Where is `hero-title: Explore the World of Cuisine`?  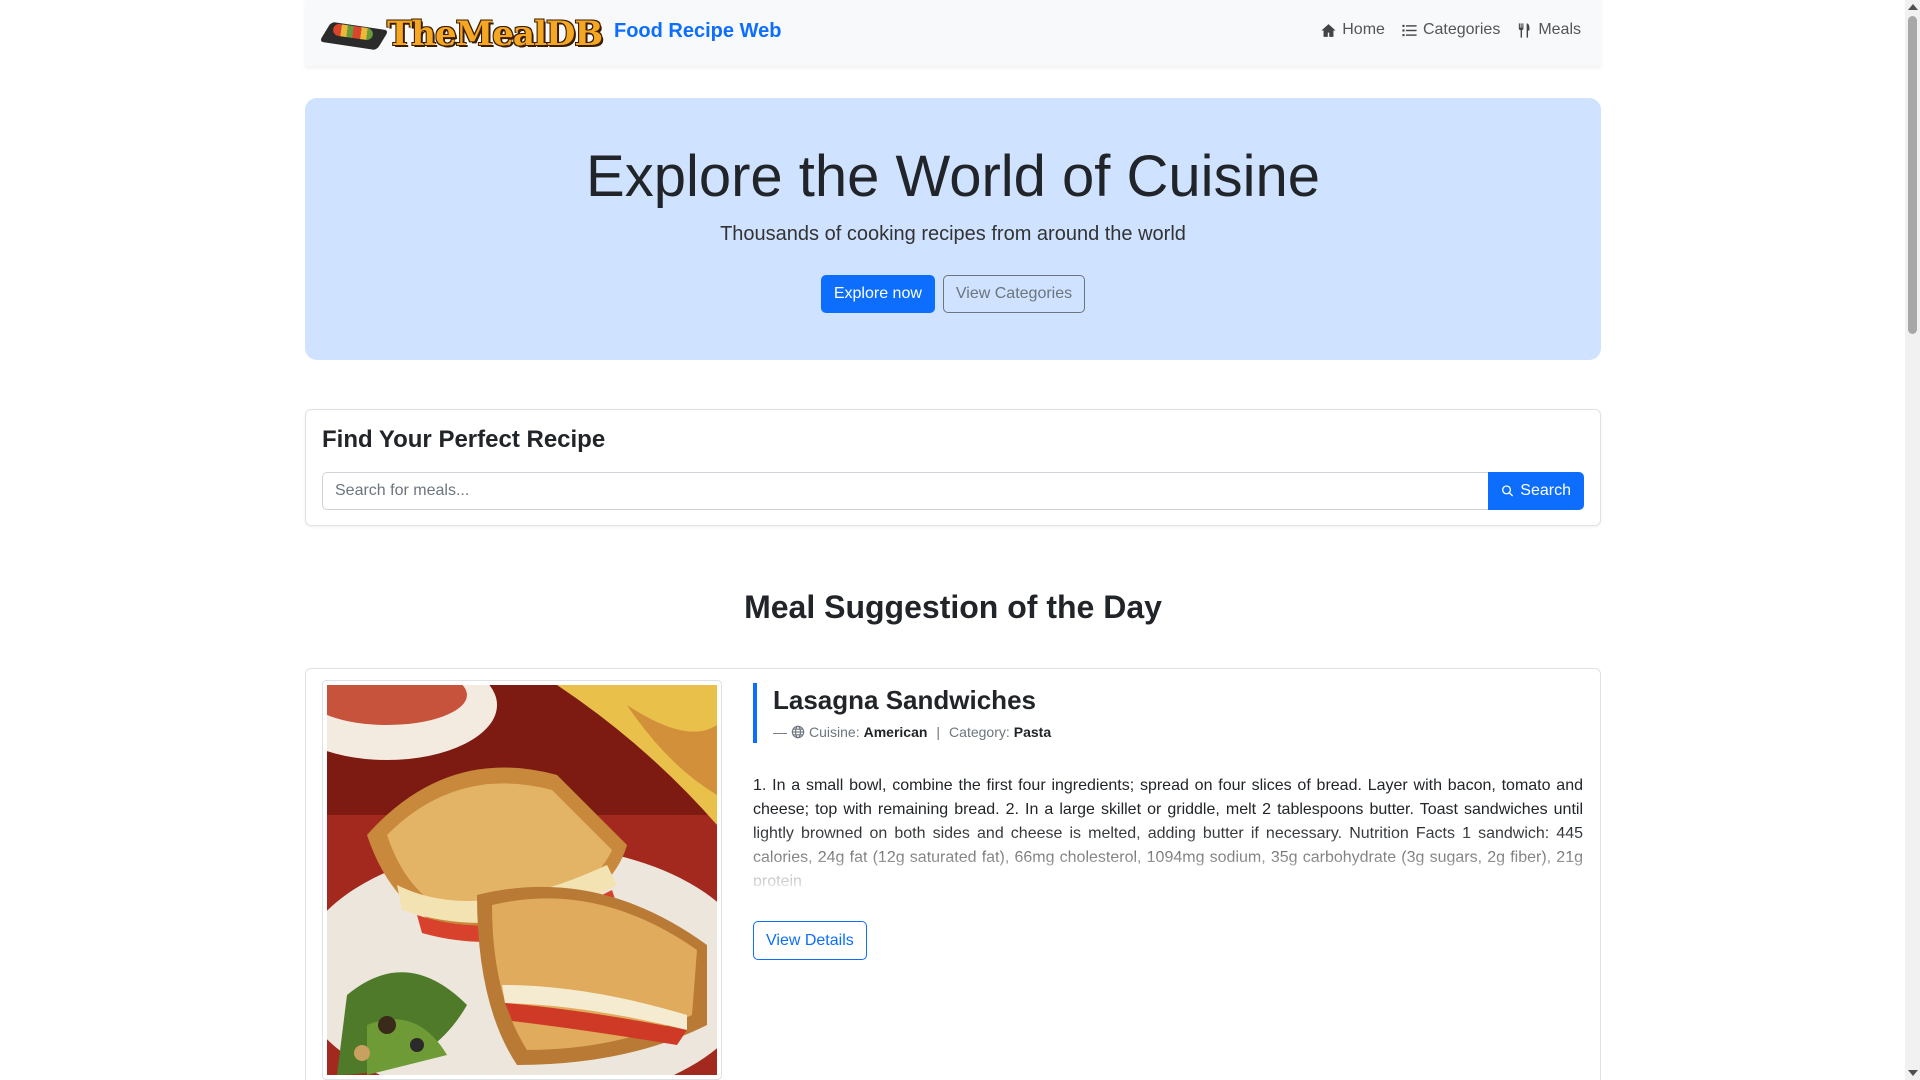
hero-title: Explore the World of Cuisine is located at coordinates (953, 176).